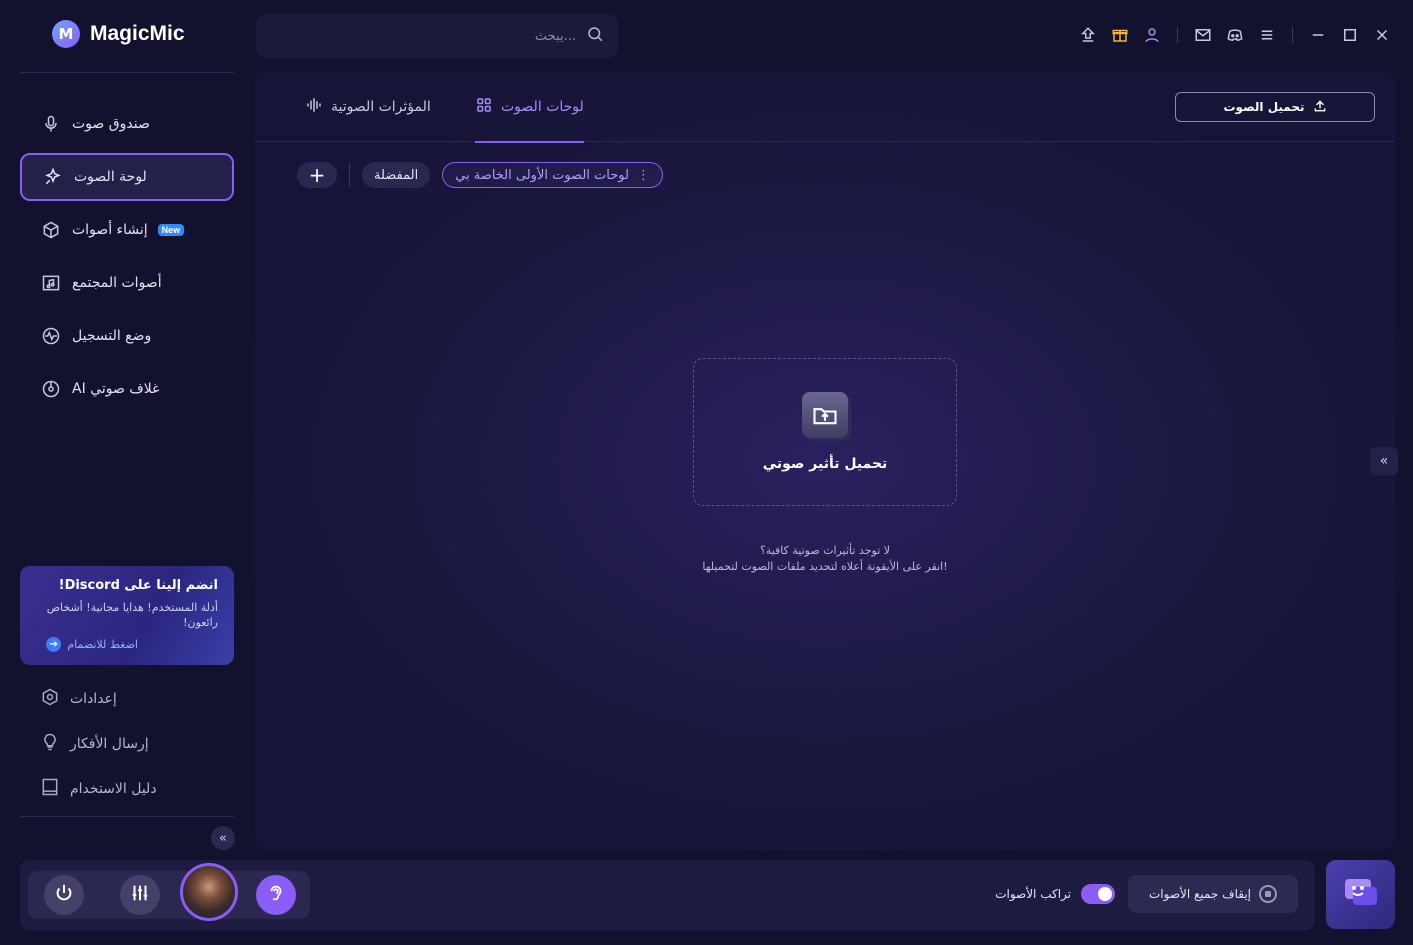  What do you see at coordinates (51, 283) in the screenshot?
I see `music-folder-icon` at bounding box center [51, 283].